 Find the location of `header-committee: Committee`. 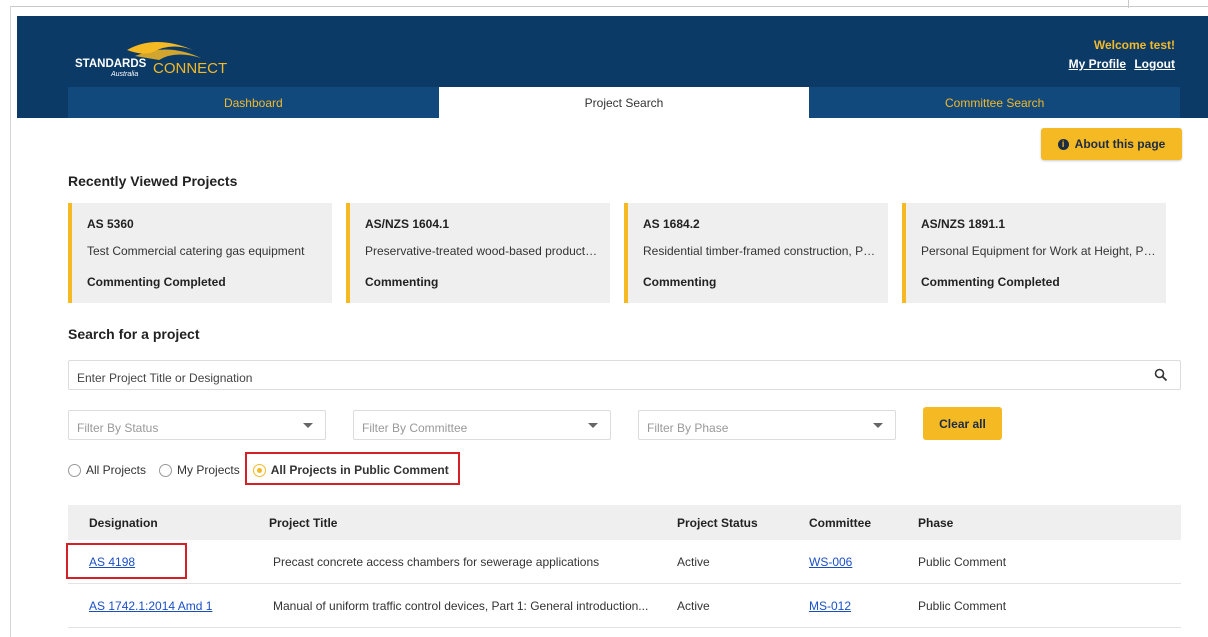

header-committee: Committee is located at coordinates (858, 523).